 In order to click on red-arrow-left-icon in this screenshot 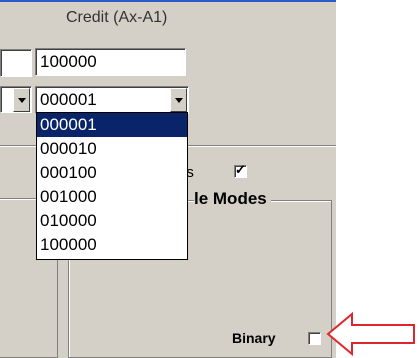, I will do `click(370, 334)`.